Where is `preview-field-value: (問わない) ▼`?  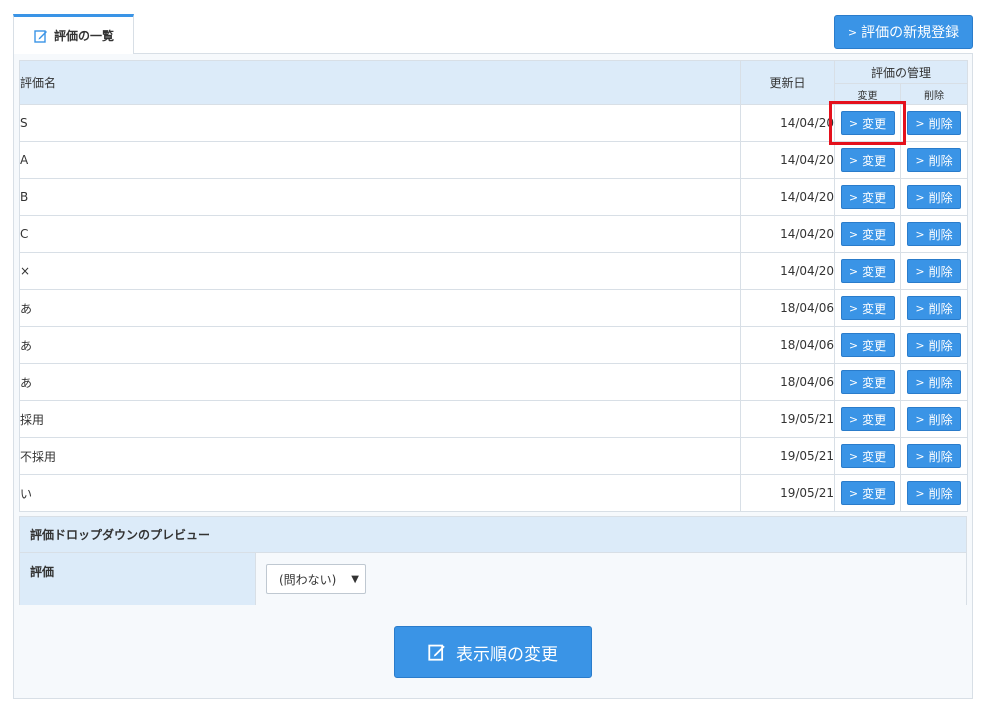
preview-field-value: (問わない) ▼ is located at coordinates (611, 579).